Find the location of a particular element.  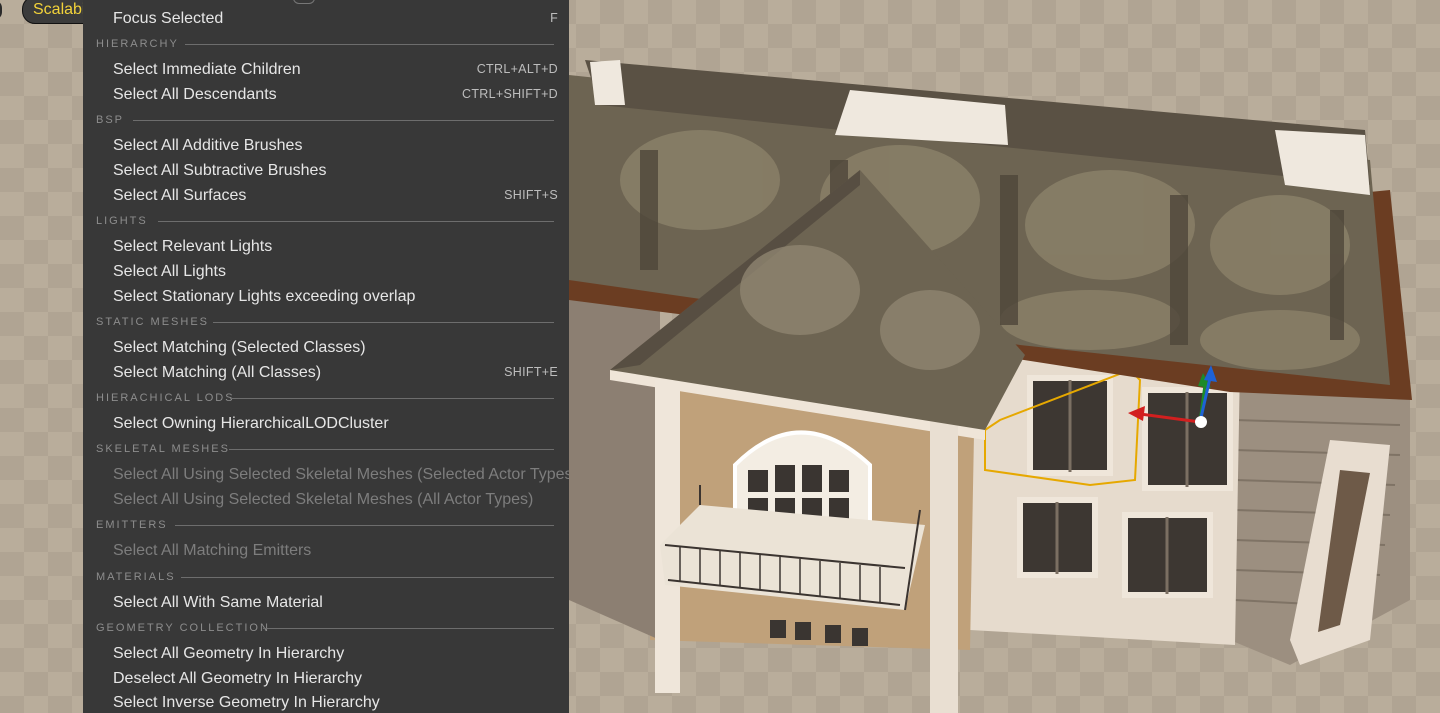

menu-item-shortcut: F is located at coordinates (554, 18).